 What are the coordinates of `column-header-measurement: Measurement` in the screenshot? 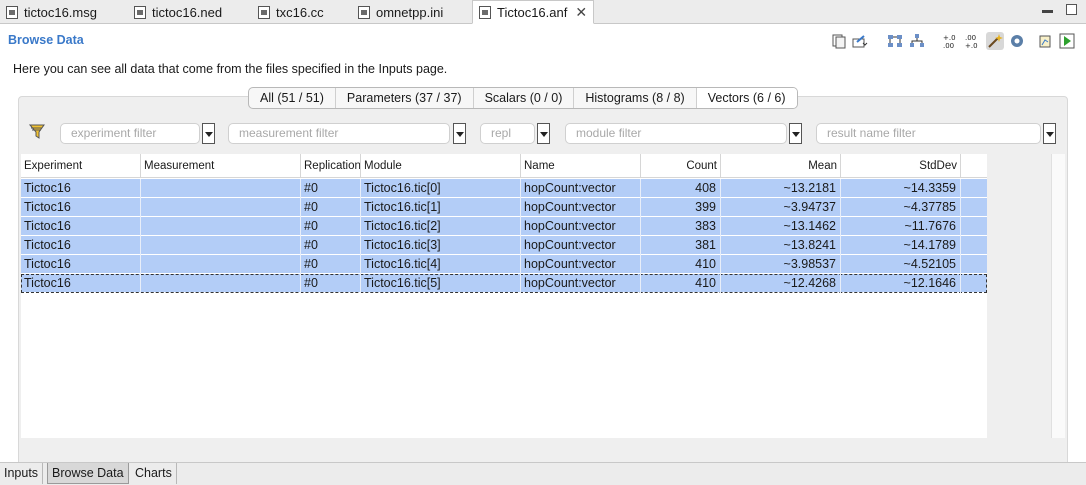 It's located at (221, 166).